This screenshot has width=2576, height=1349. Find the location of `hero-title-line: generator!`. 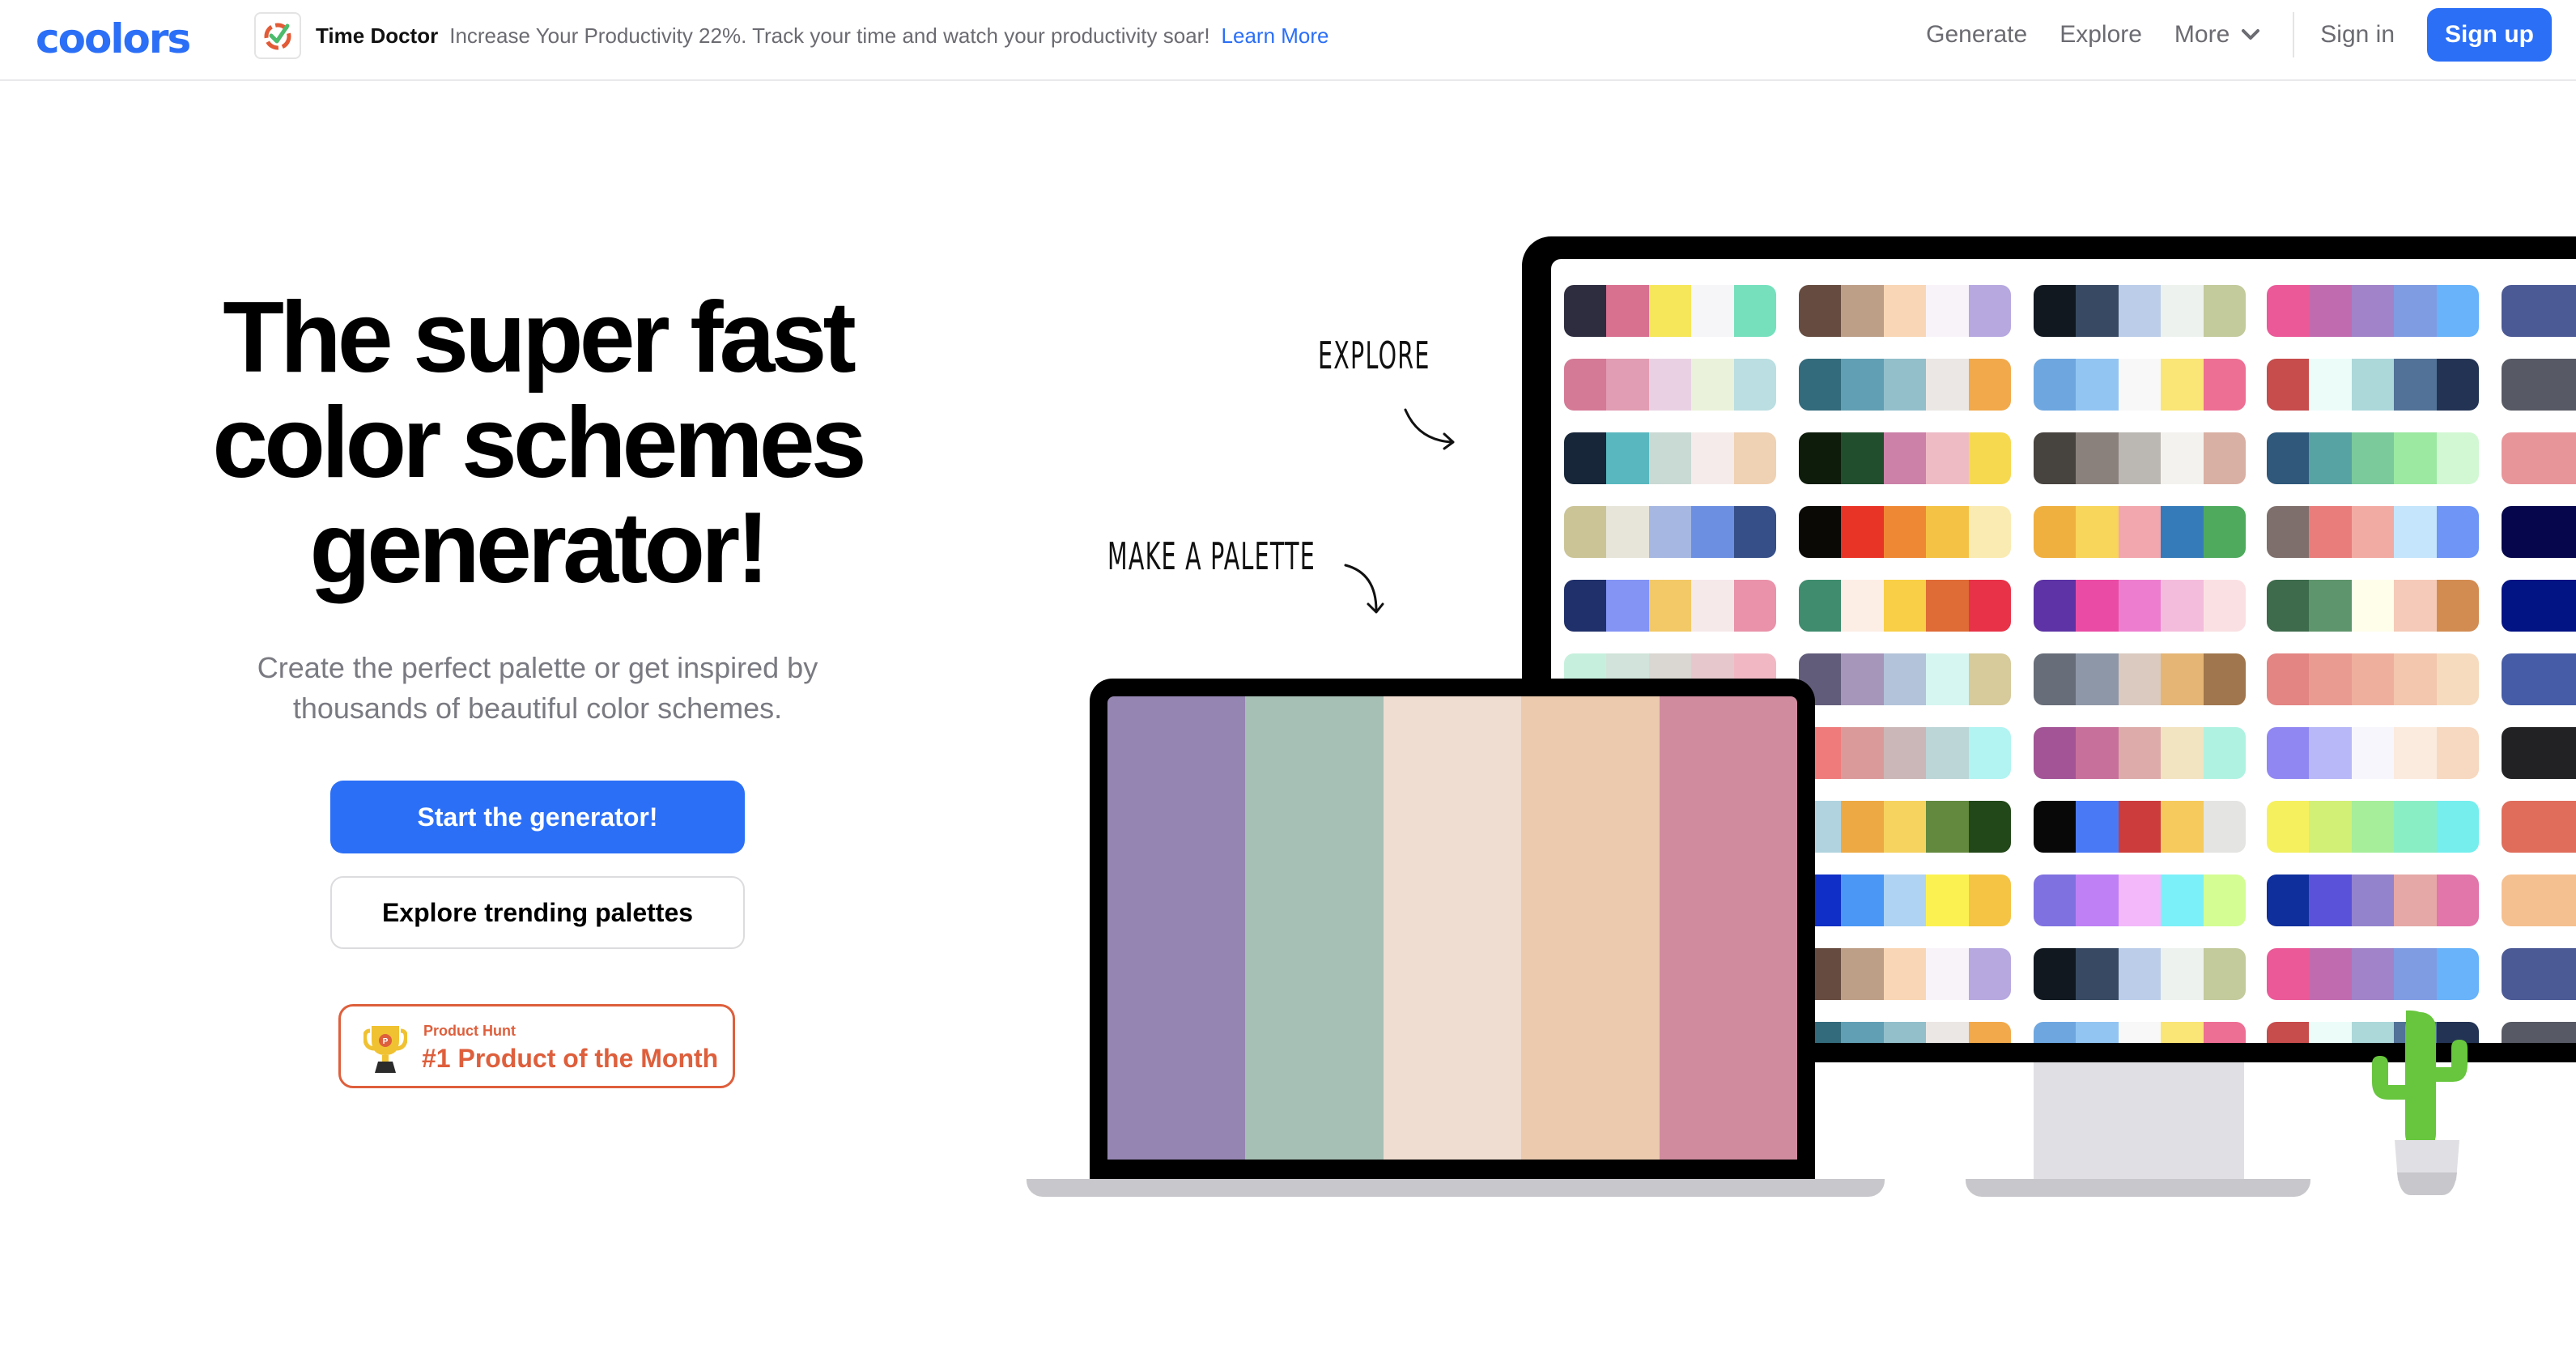

hero-title-line: generator! is located at coordinates (539, 548).